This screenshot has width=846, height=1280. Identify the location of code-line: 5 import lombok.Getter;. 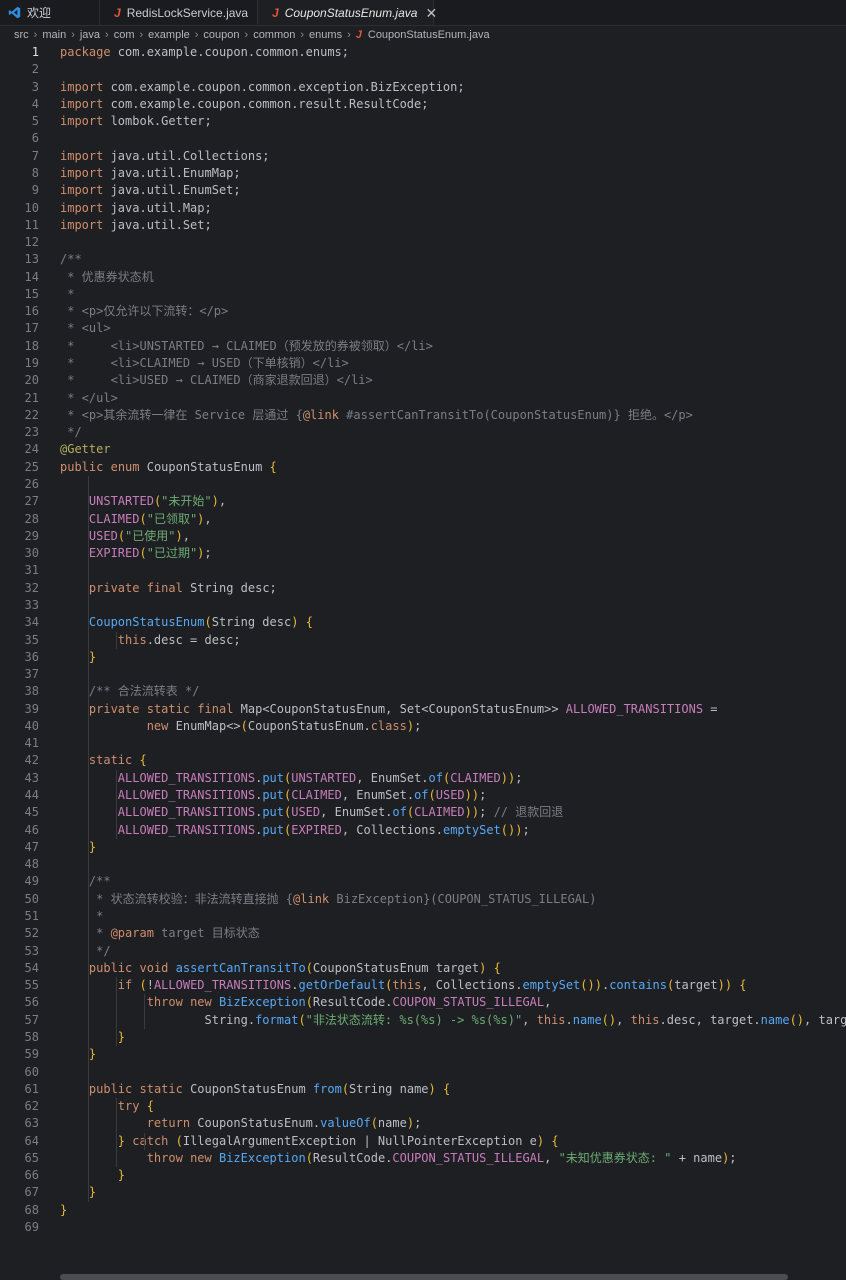
(423, 121).